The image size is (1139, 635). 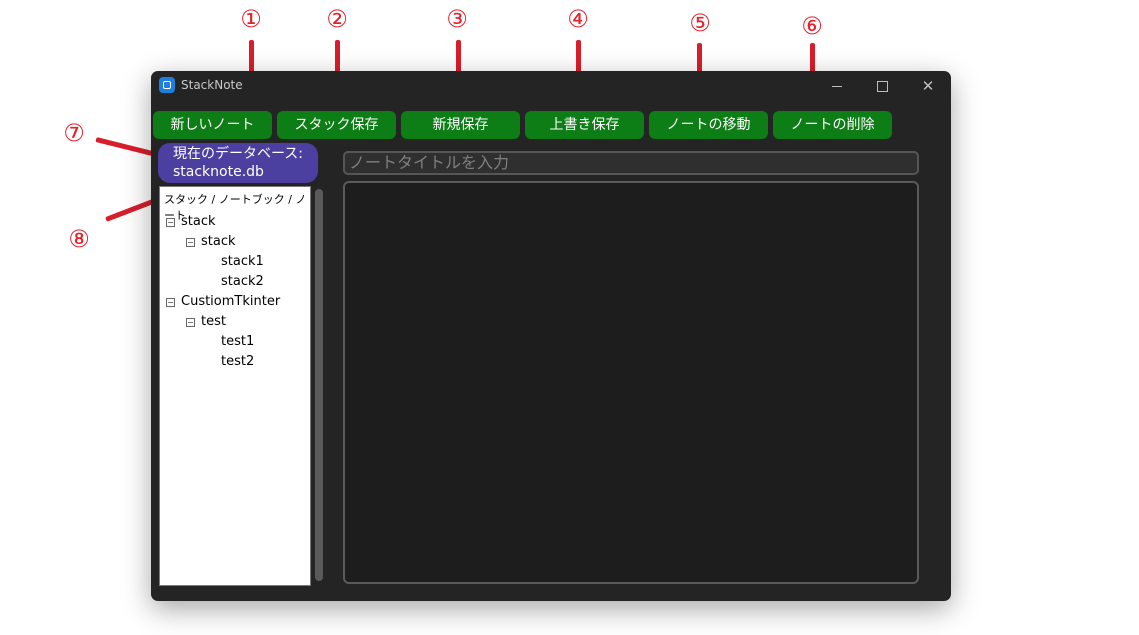 What do you see at coordinates (237, 362) in the screenshot?
I see `tree-node-note-test2: test2` at bounding box center [237, 362].